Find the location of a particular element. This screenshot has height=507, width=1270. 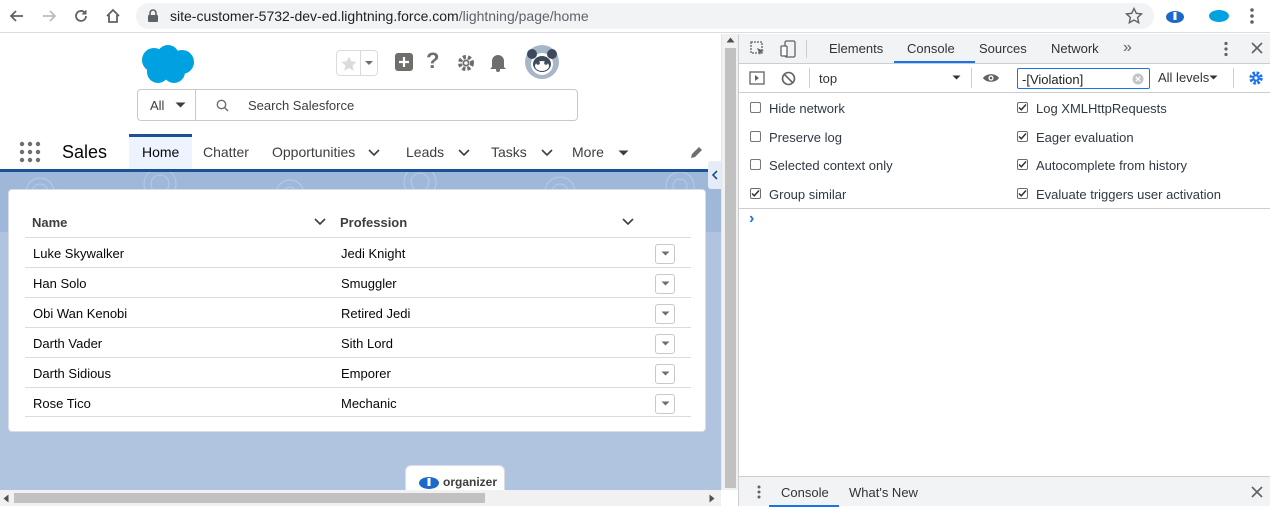

group-similar-checkbox is located at coordinates (755, 193).